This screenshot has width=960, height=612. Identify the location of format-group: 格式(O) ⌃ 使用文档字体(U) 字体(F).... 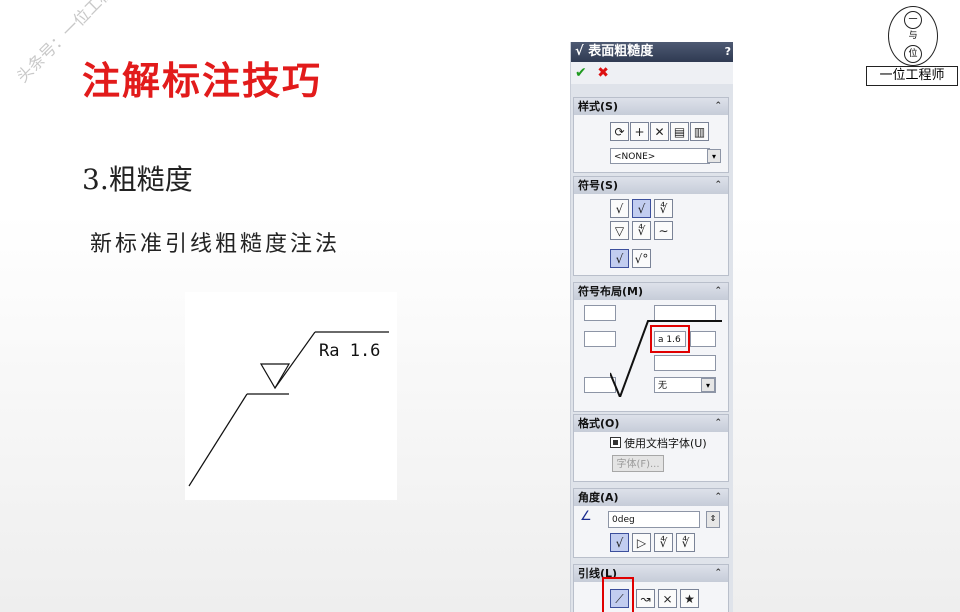
(651, 448).